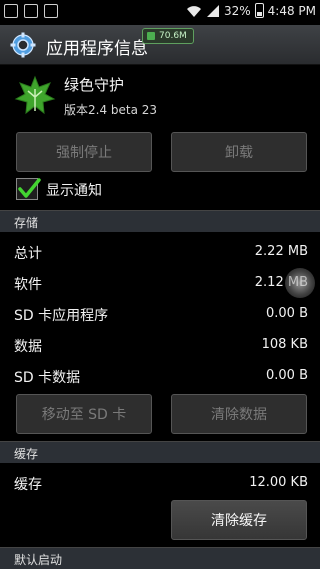 The width and height of the screenshot is (320, 569). What do you see at coordinates (160, 283) in the screenshot?
I see `storage-row-app: 软件 2.12 MB` at bounding box center [160, 283].